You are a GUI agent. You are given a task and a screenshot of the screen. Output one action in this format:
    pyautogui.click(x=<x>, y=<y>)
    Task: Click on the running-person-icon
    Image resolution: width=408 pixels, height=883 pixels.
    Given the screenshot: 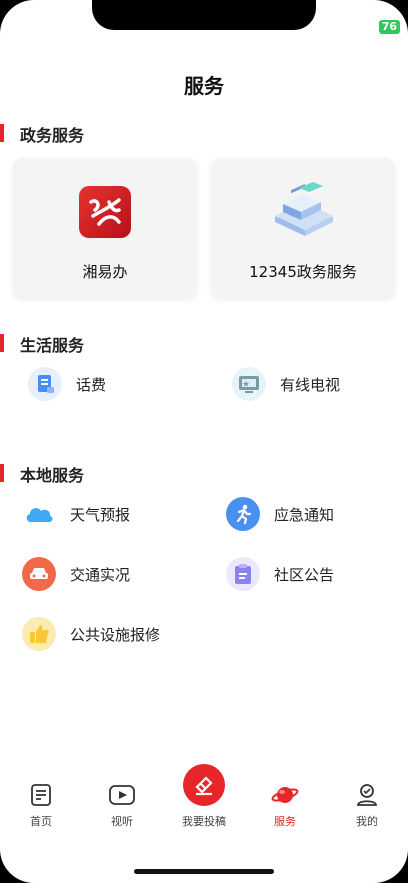 What is the action you would take?
    pyautogui.click(x=243, y=514)
    